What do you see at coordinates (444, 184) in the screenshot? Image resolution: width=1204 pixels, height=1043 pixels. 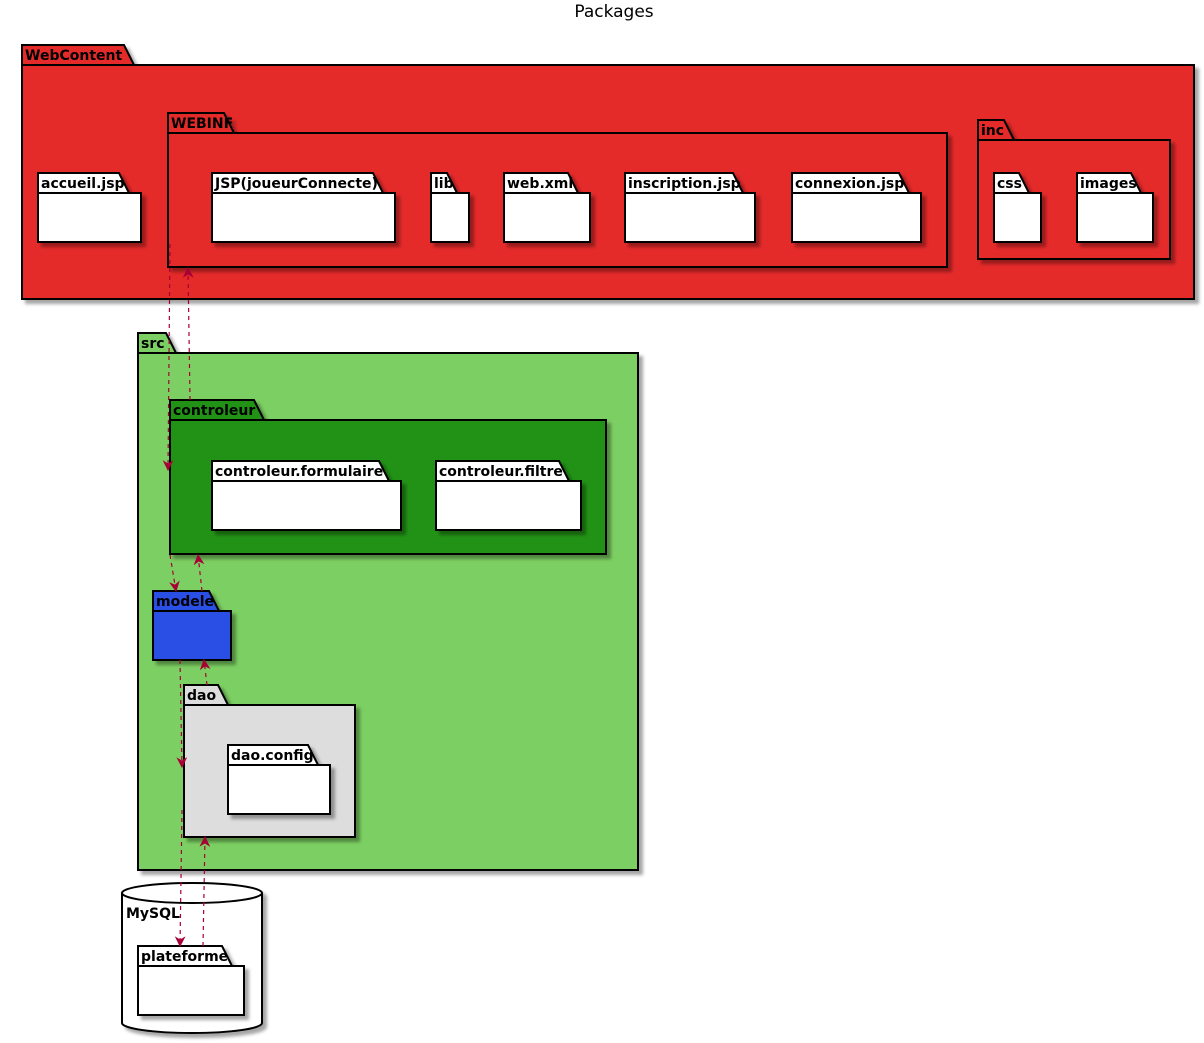 I see `lib-label: lib` at bounding box center [444, 184].